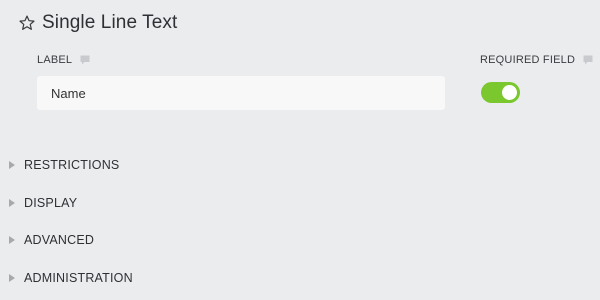 The image size is (600, 300). What do you see at coordinates (55, 60) in the screenshot?
I see `label-field-label-text: LABEL` at bounding box center [55, 60].